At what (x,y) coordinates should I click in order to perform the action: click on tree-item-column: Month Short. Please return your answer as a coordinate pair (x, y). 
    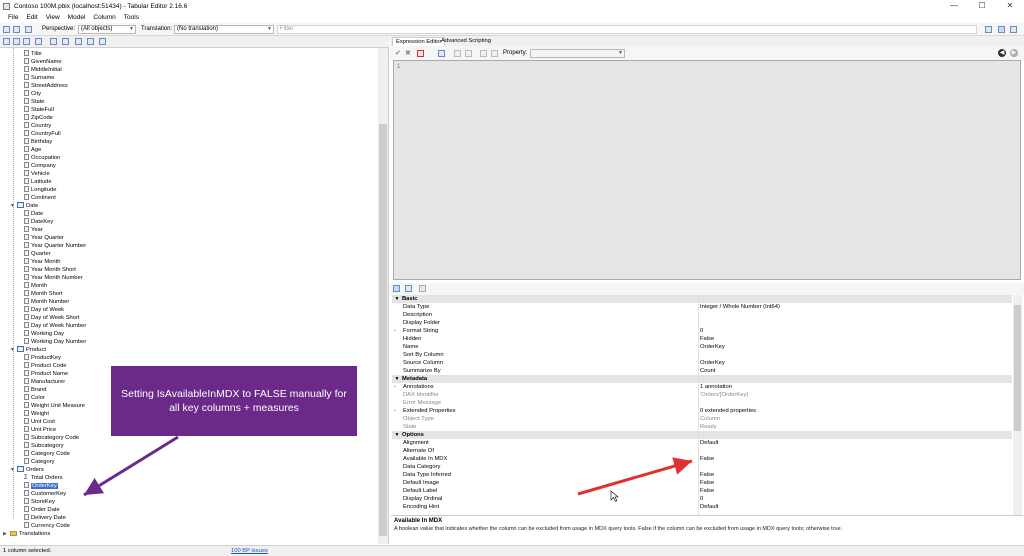
    Looking at the image, I should click on (43, 294).